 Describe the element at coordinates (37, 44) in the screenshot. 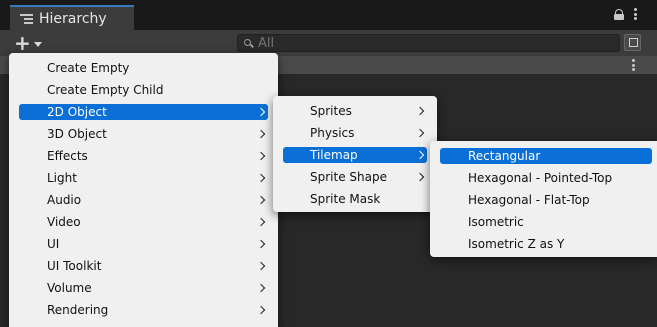

I see `chevron-down-icon` at that location.